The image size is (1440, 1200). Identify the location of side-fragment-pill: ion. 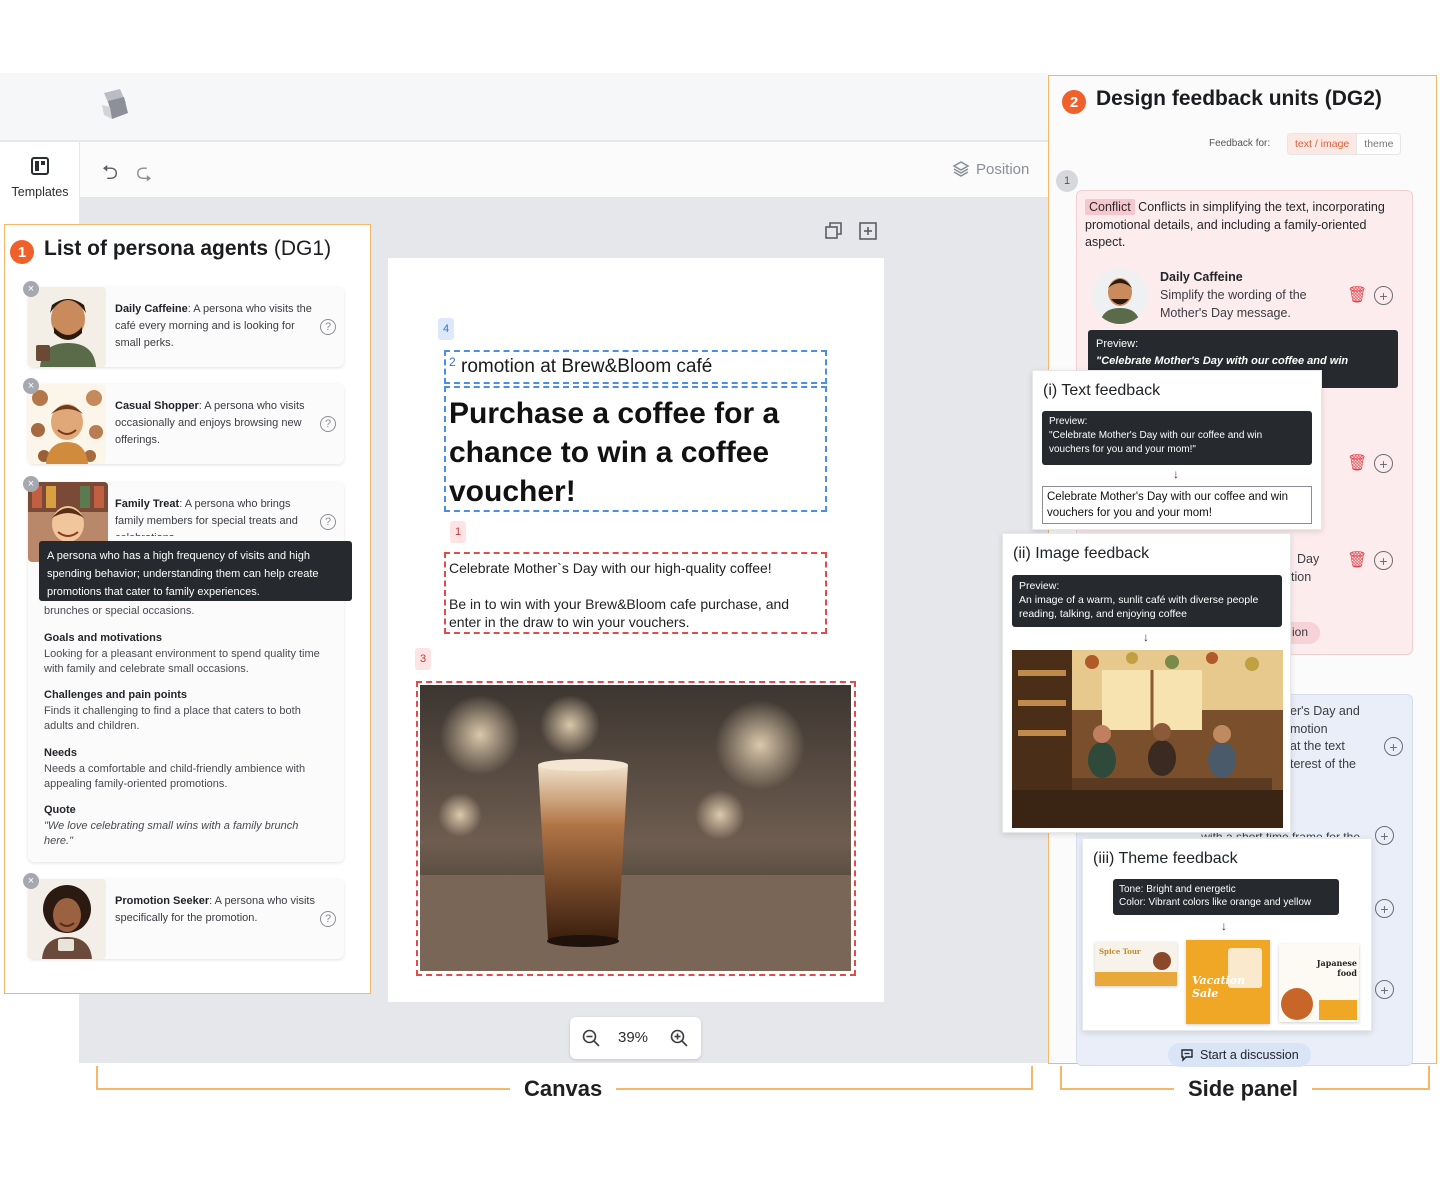
(1303, 633).